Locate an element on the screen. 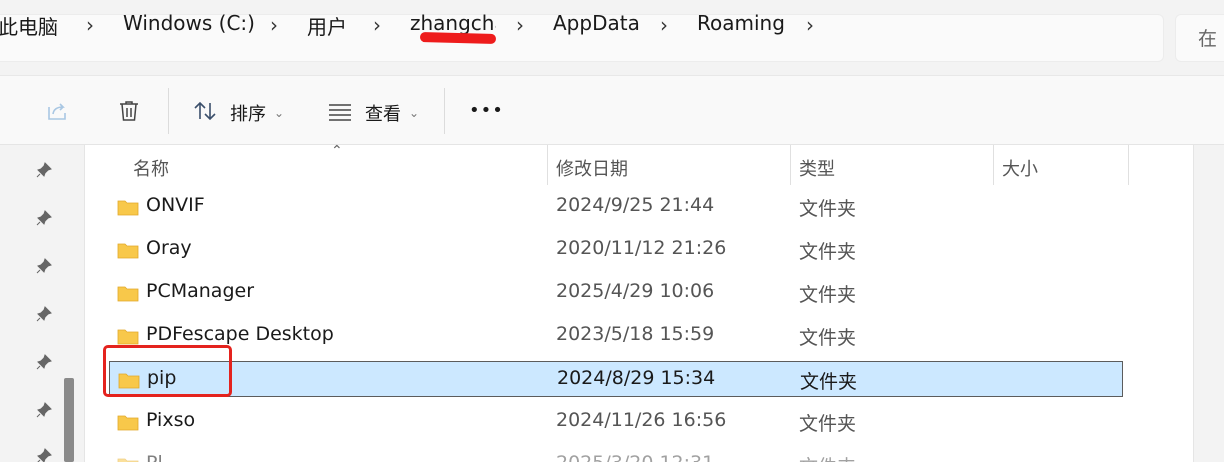 The image size is (1224, 462). file-name: PDFescape Desktop is located at coordinates (240, 334).